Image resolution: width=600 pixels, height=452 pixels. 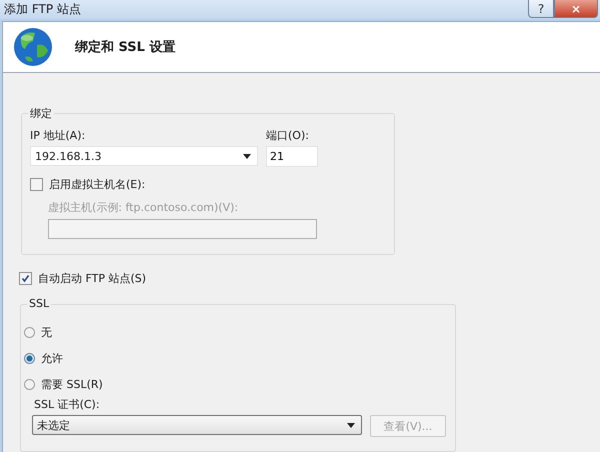 I want to click on port-field: 21, so click(x=292, y=156).